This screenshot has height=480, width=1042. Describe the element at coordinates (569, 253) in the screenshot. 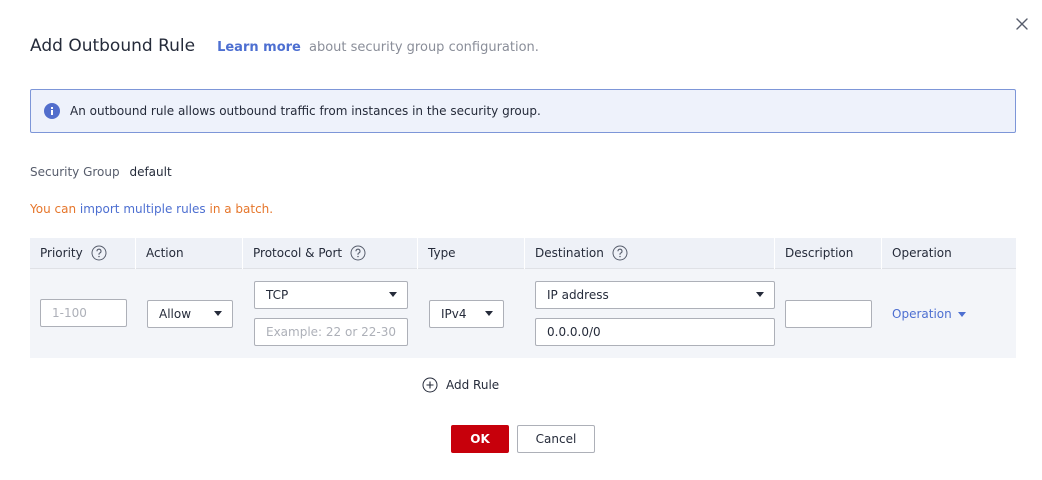

I see `header-destination-label: Destination` at that location.